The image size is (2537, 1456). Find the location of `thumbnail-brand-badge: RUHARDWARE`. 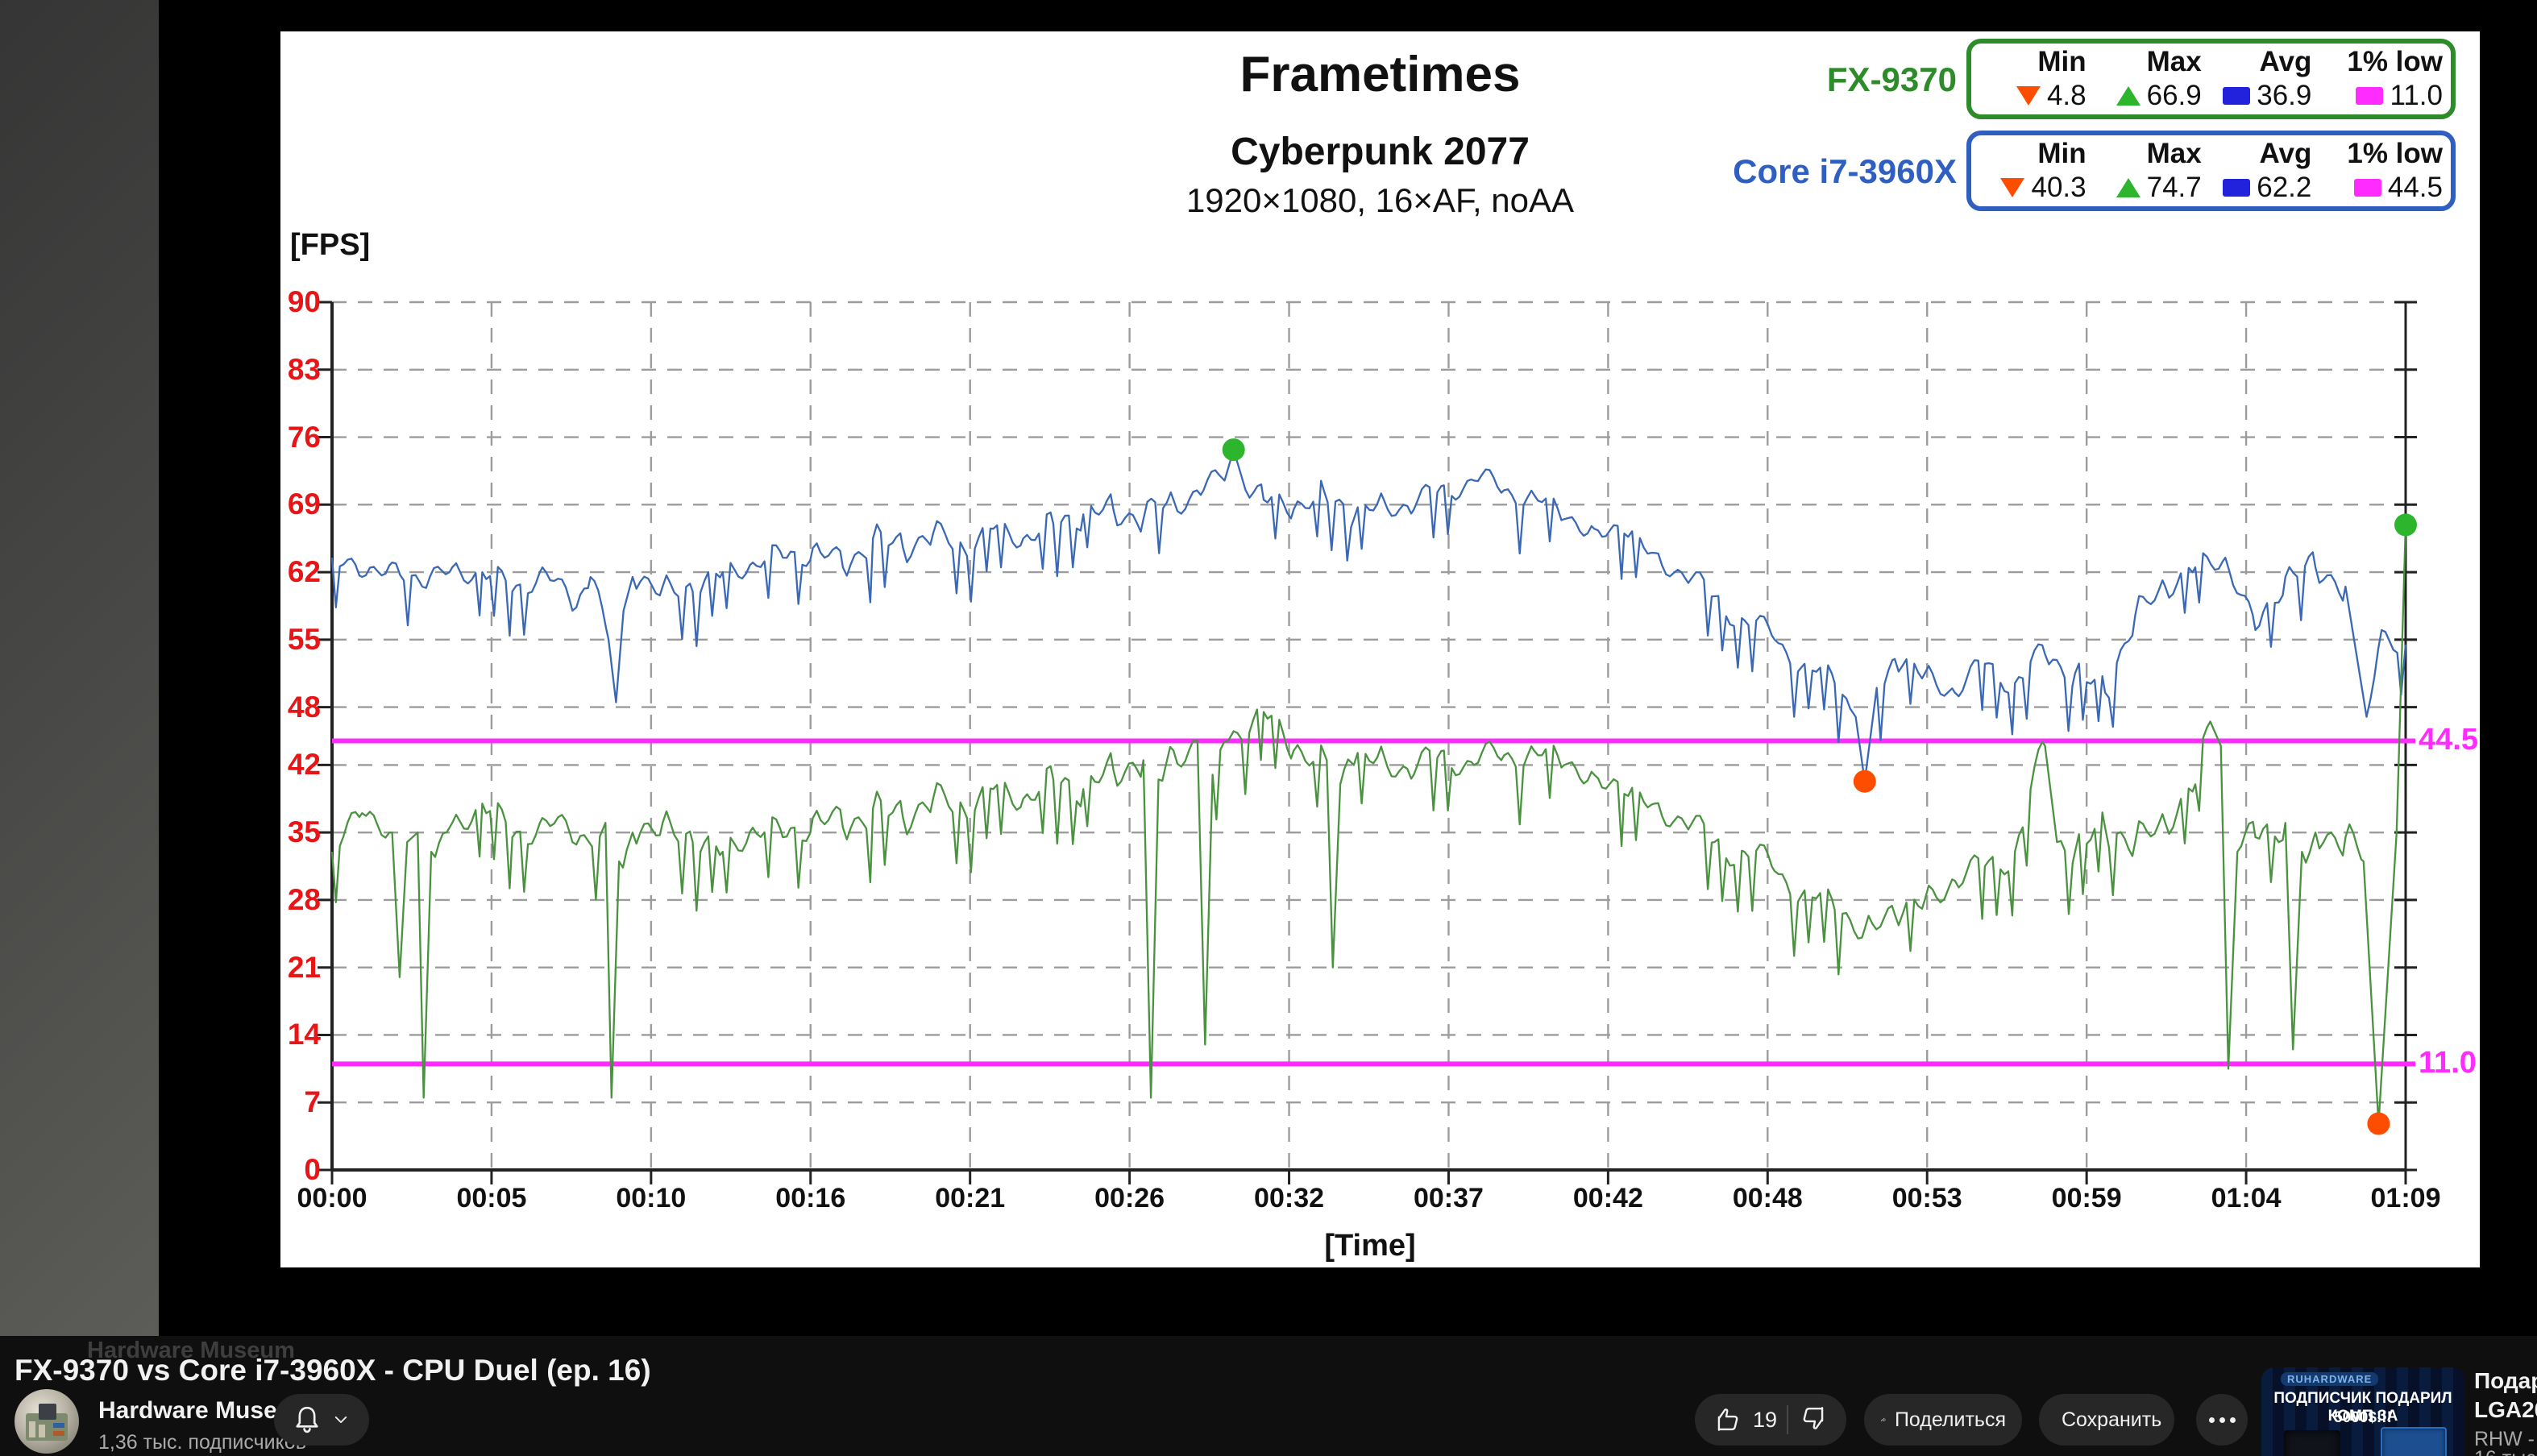

thumbnail-brand-badge: RUHARDWARE is located at coordinates (2330, 1379).